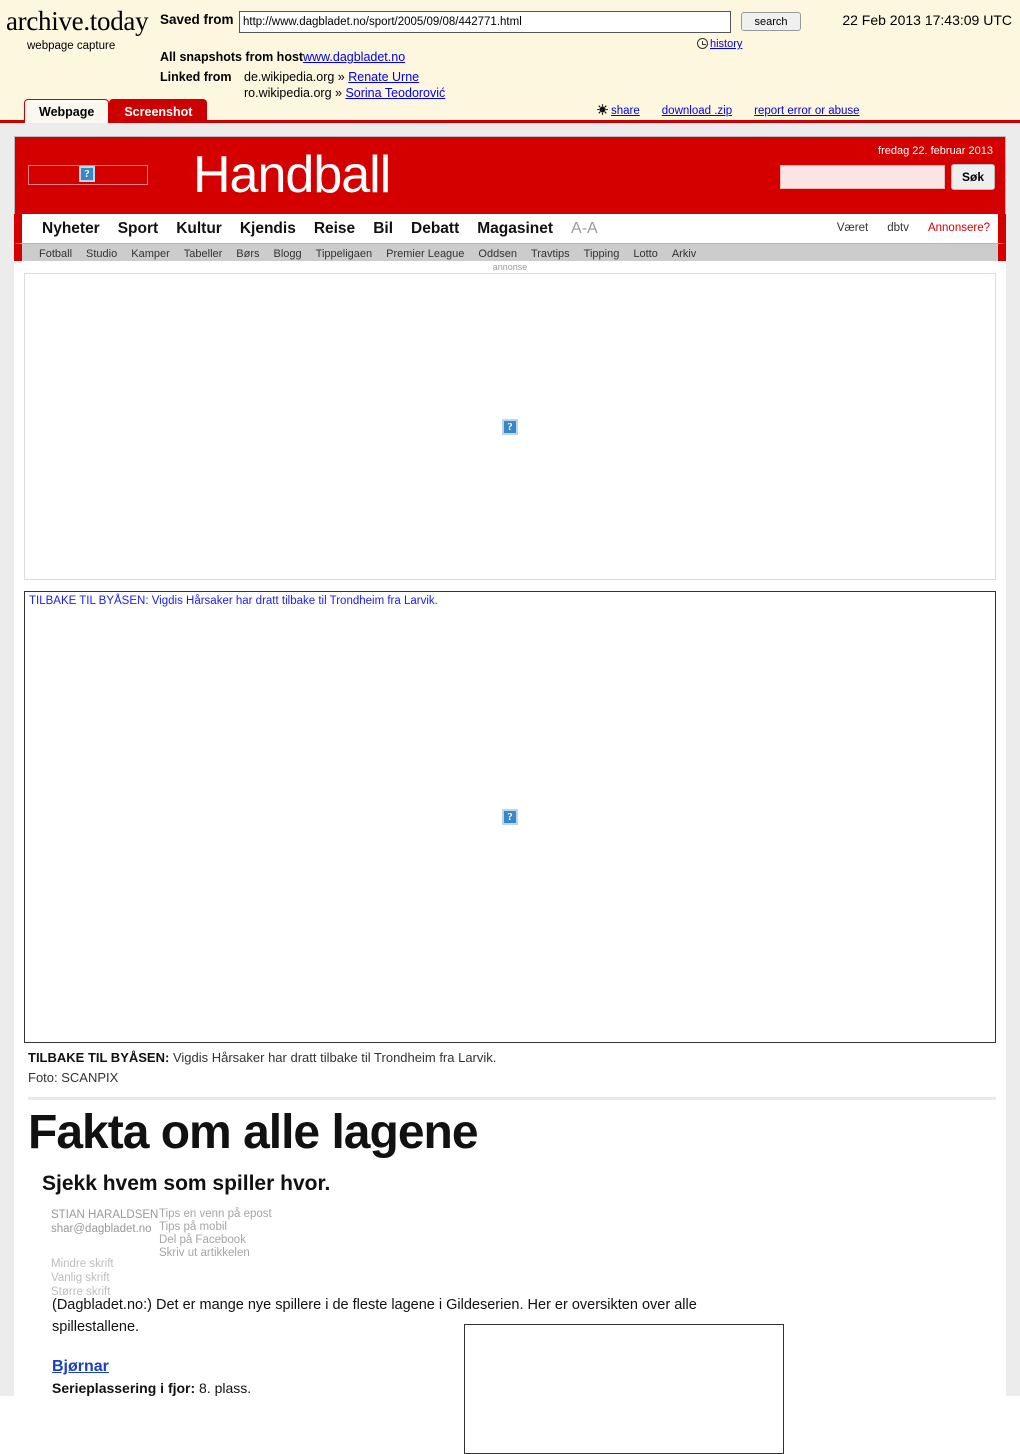 This screenshot has height=1454, width=1020. Describe the element at coordinates (71, 46) in the screenshot. I see `archive-logo-subtitle: webpage capture` at that location.